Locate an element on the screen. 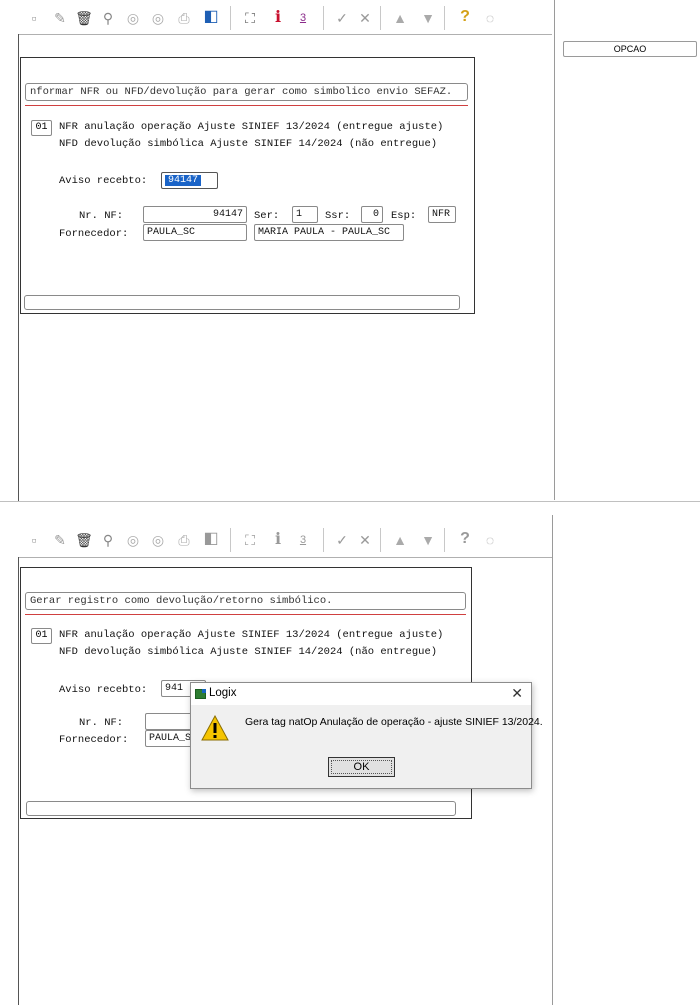 This screenshot has height=1005, width=700. esp-label: Esp: is located at coordinates (404, 216).